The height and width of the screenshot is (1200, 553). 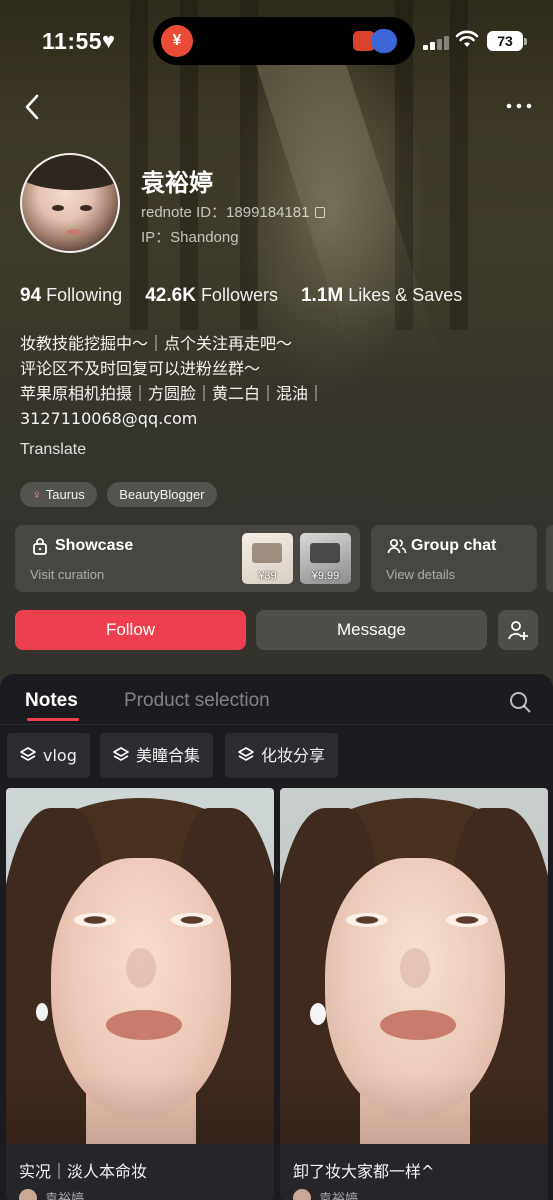 I want to click on rednote-id-text: rednote ID：1899184181, so click(x=225, y=212).